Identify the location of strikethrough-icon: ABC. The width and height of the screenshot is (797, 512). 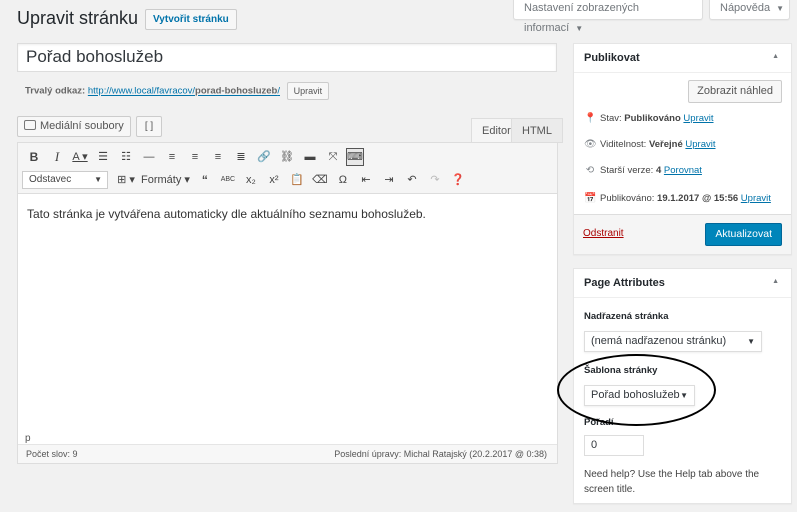
(228, 180).